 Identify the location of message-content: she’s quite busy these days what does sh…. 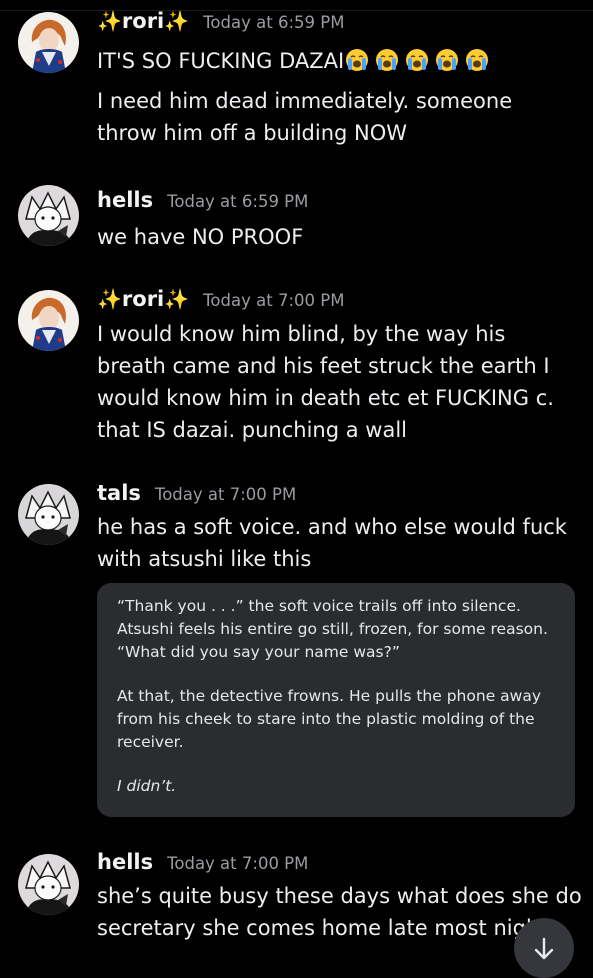
(339, 912).